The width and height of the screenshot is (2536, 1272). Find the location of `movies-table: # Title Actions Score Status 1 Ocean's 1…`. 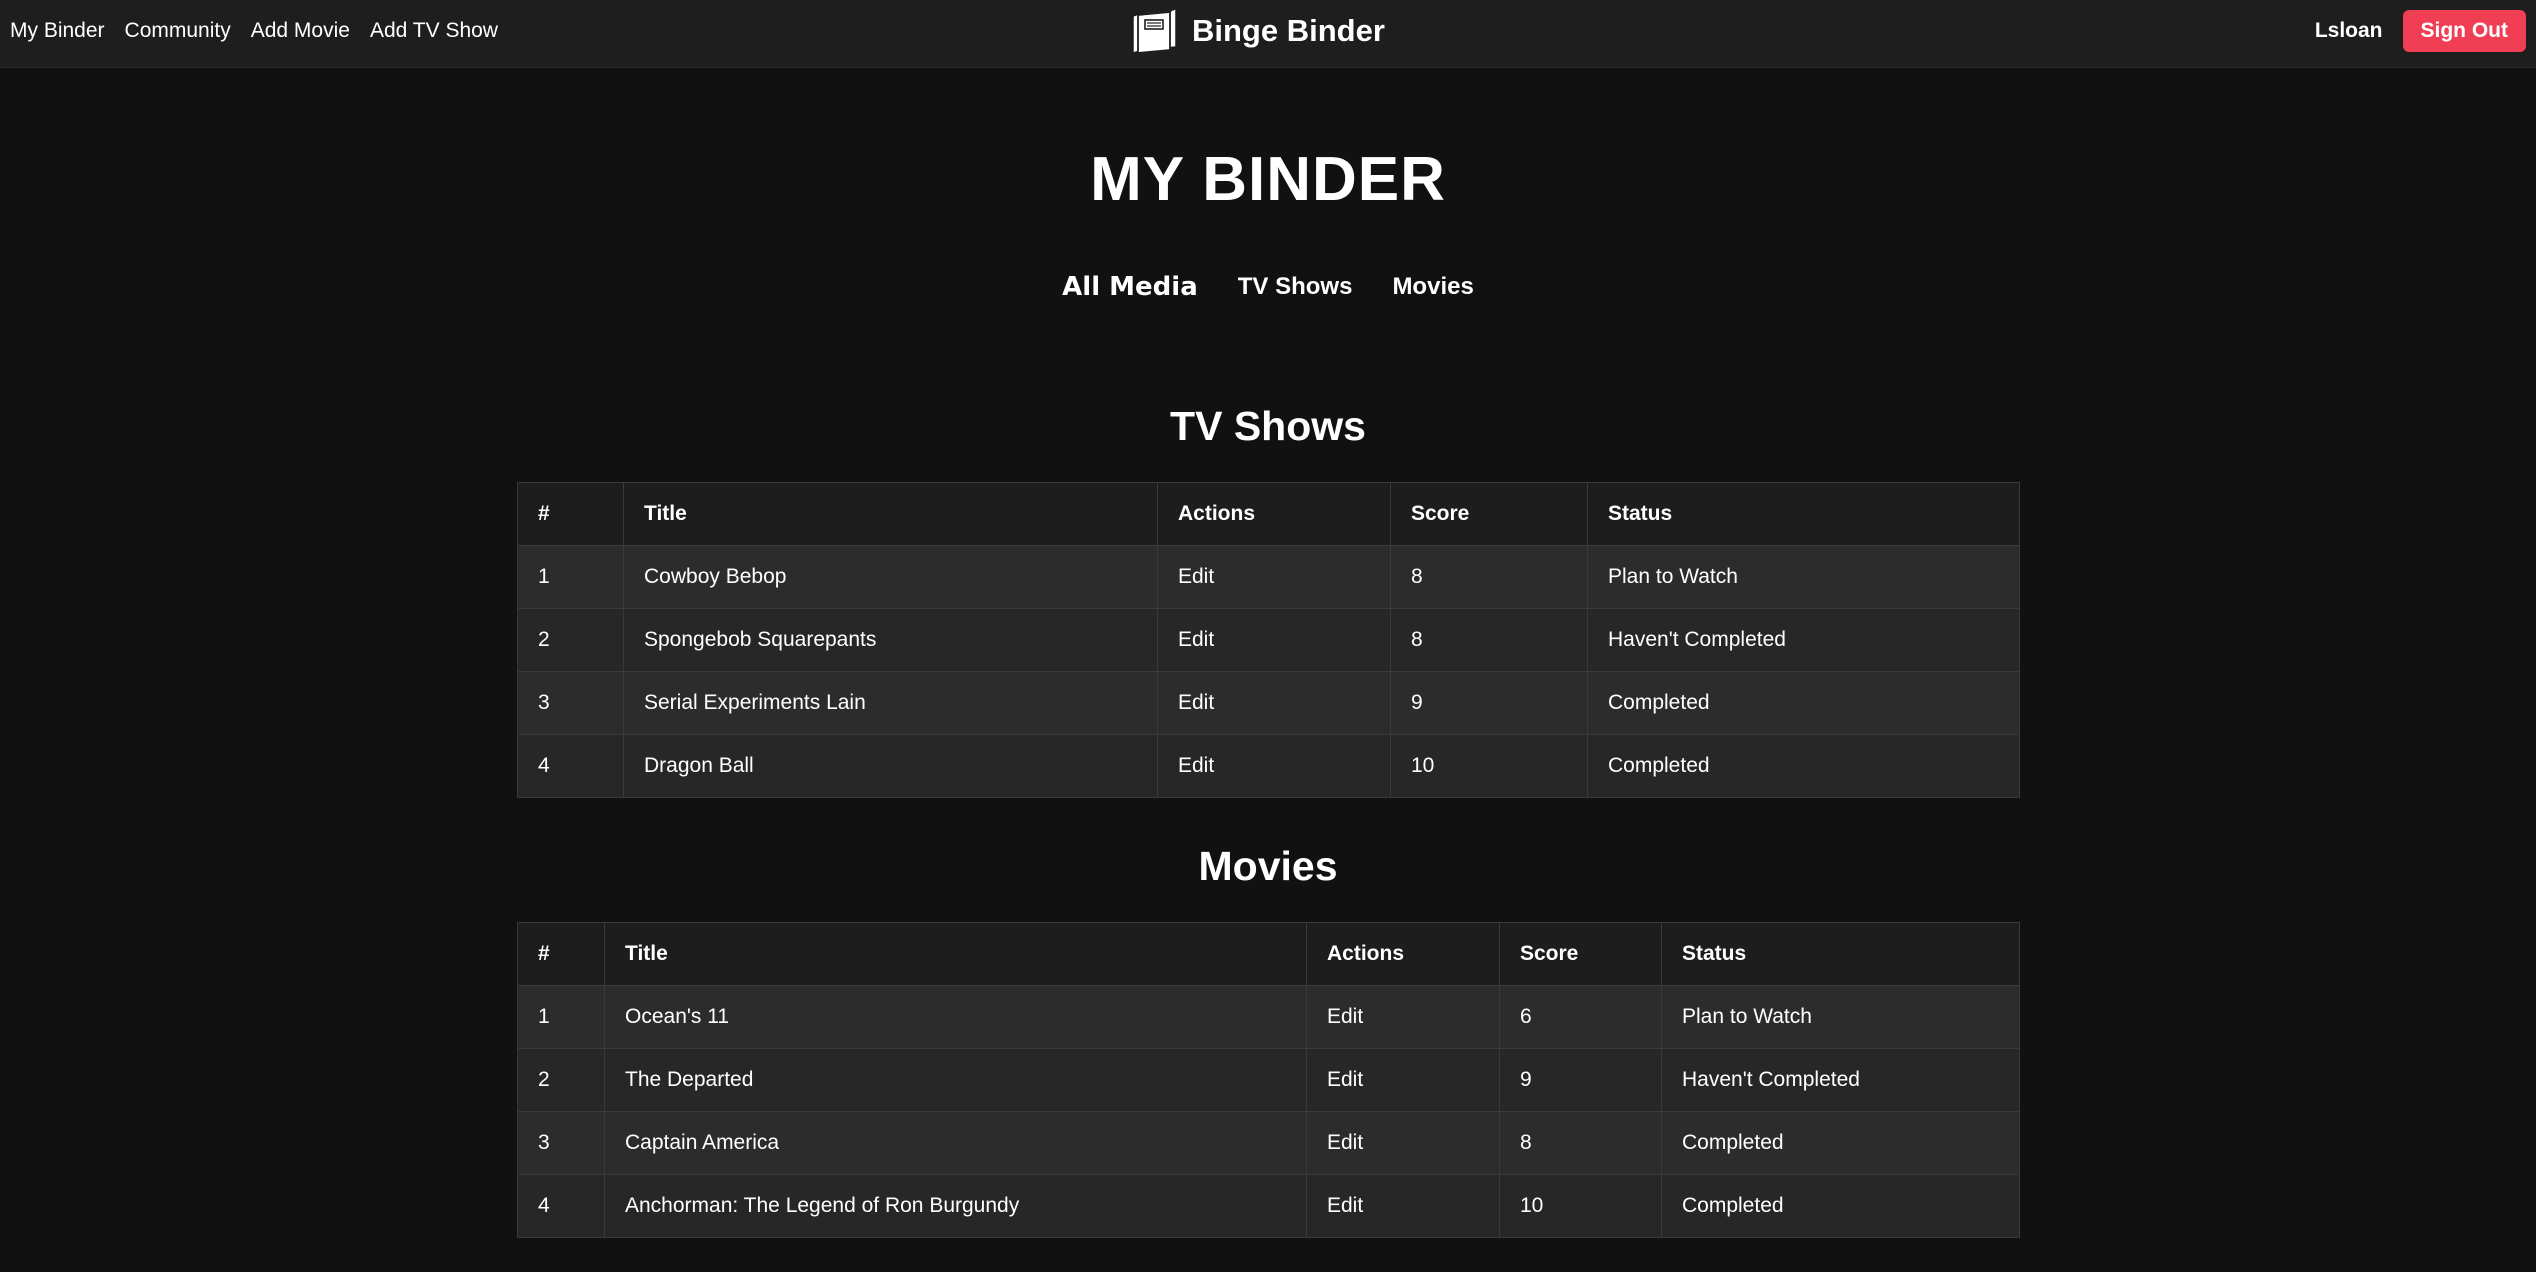

movies-table: # Title Actions Score Status 1 Ocean's 1… is located at coordinates (1268, 1080).